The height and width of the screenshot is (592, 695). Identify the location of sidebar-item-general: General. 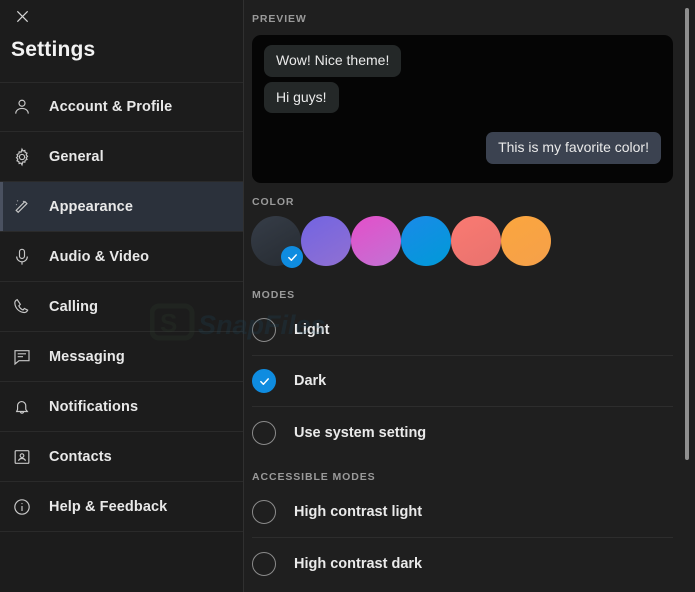
(121, 157).